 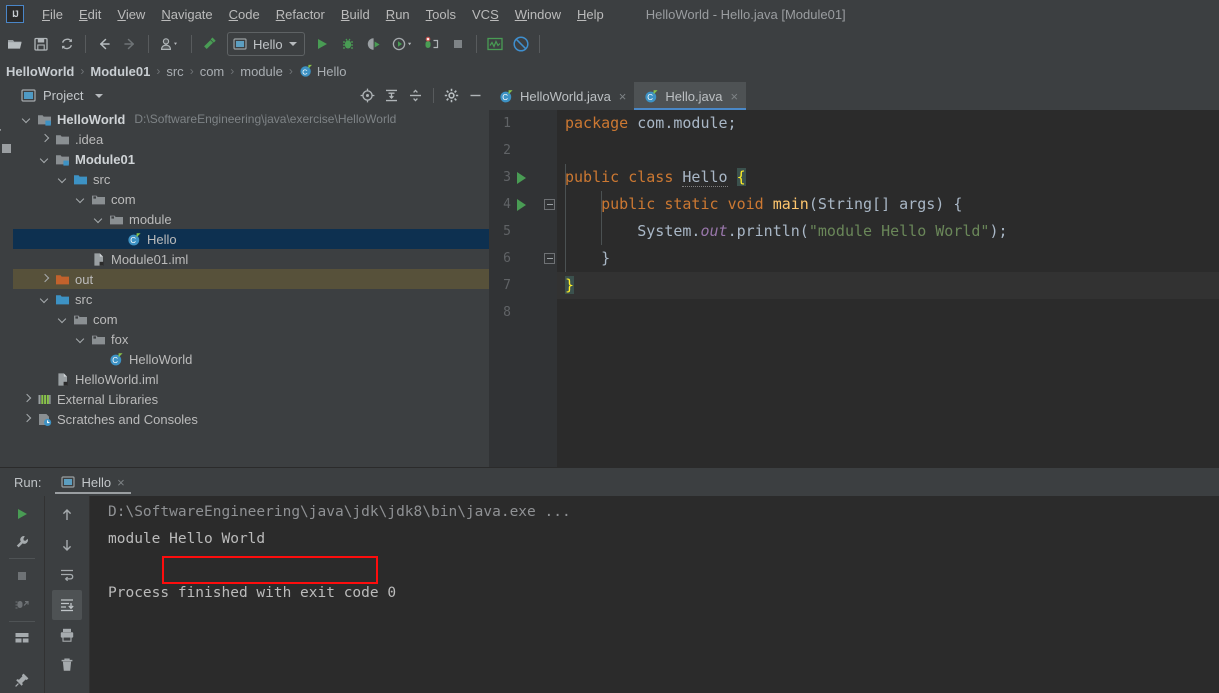 What do you see at coordinates (300, 14) in the screenshot?
I see `menu-item-refactor: Refactor` at bounding box center [300, 14].